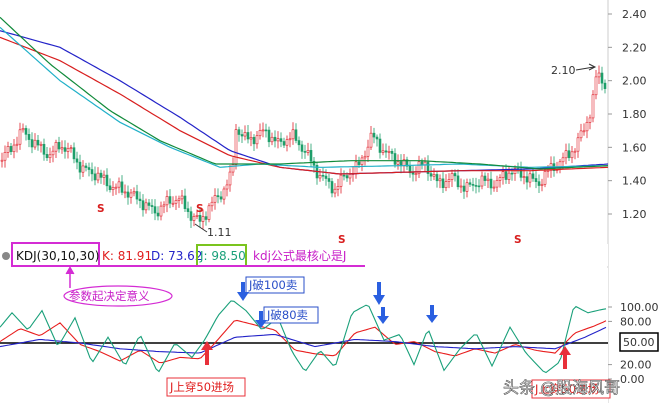 The height and width of the screenshot is (403, 663). What do you see at coordinates (222, 256) in the screenshot?
I see `j-value: J: 98.50` at bounding box center [222, 256].